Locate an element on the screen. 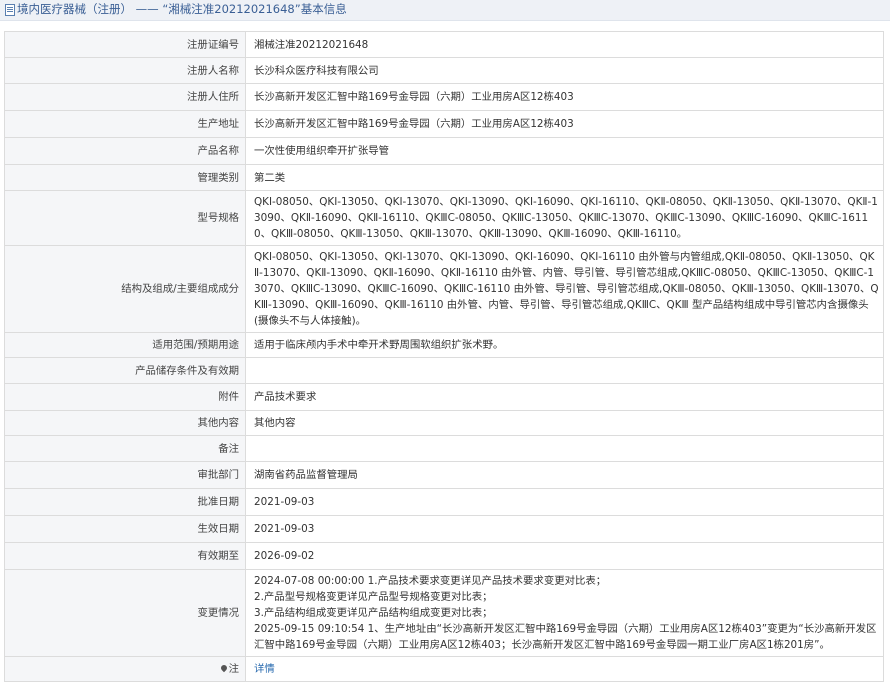  row-approval-dept: 审批部门 湖南省药品监督管理局 is located at coordinates (444, 475).